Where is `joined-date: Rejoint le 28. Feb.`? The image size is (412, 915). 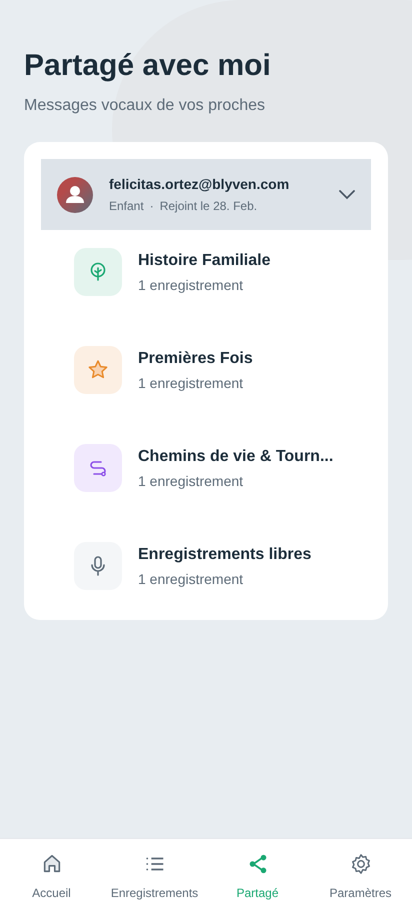
joined-date: Rejoint le 28. Feb. is located at coordinates (209, 206).